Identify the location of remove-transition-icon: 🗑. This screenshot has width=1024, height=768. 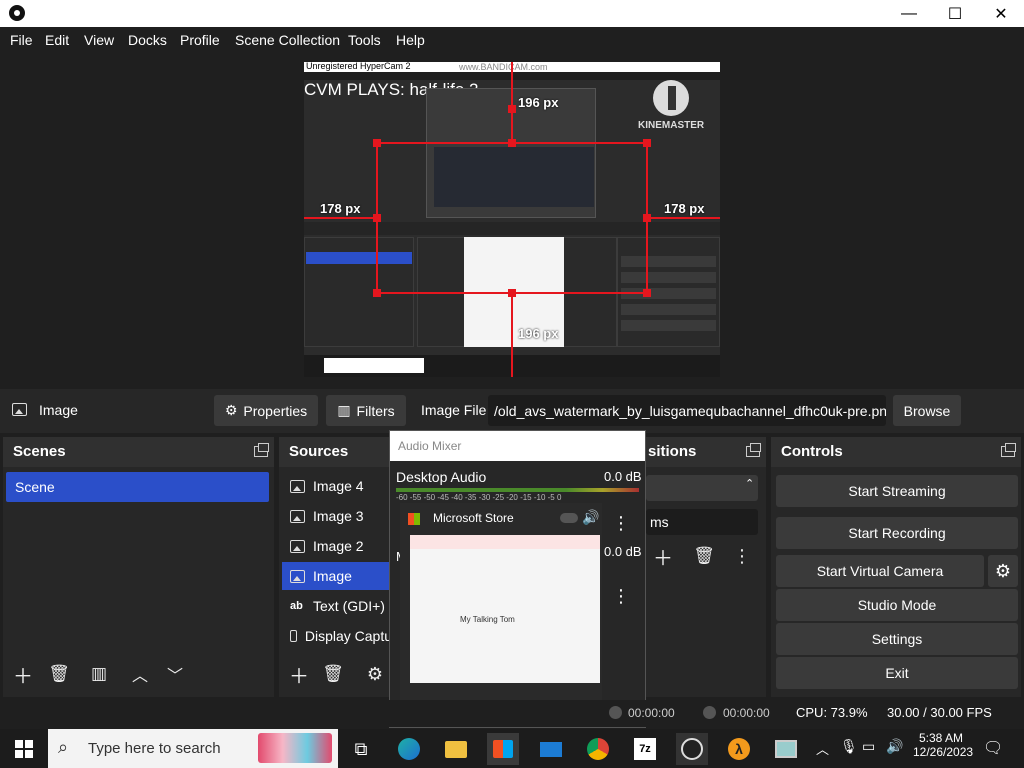
(704, 556).